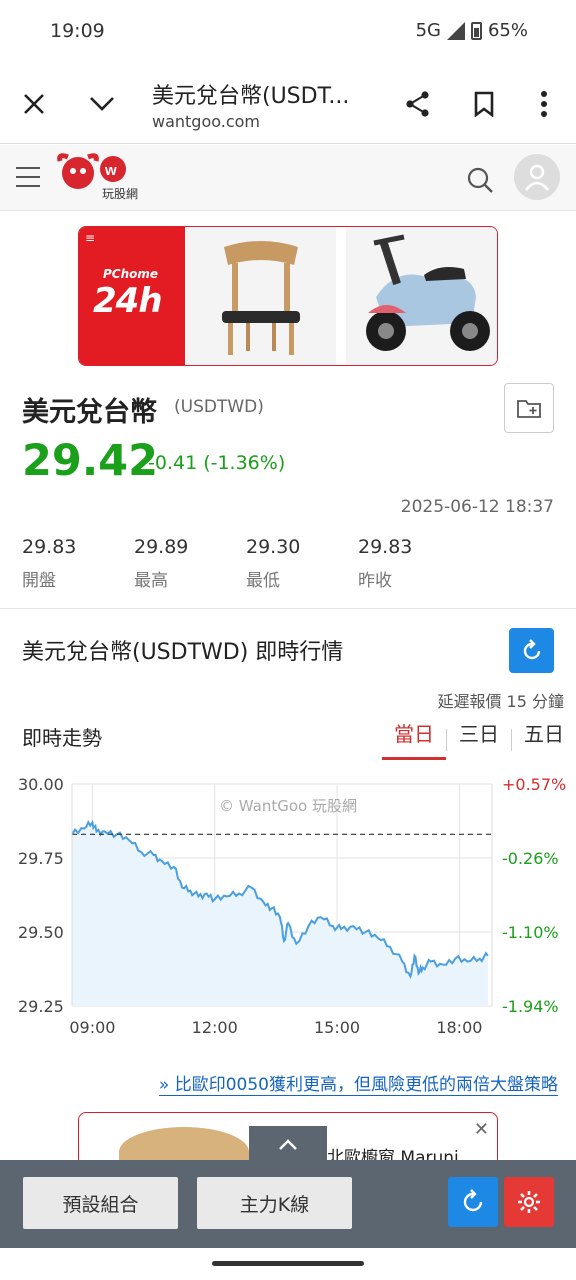 Image resolution: width=576 pixels, height=1280 pixels. I want to click on main-force-kline-button: 主力K線, so click(274, 1203).